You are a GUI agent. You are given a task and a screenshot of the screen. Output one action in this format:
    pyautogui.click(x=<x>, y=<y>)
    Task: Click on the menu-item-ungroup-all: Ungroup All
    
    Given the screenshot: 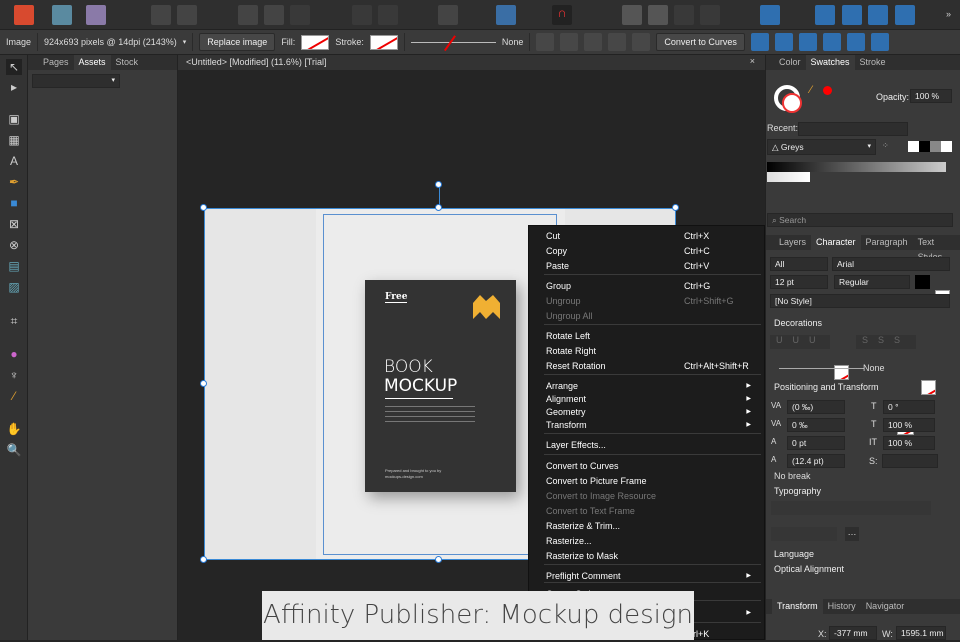 What is the action you would take?
    pyautogui.click(x=653, y=316)
    